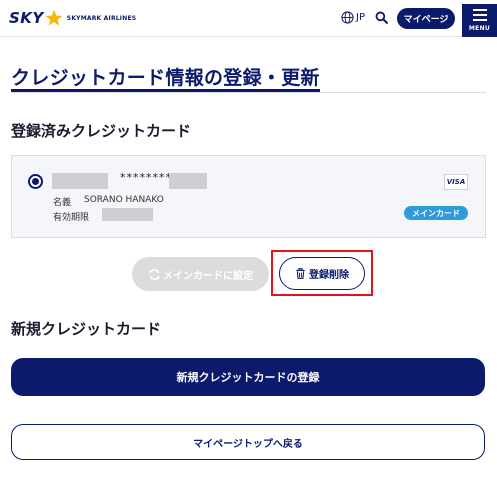  I want to click on new-card-heading: 新規クレジットカード, so click(86, 329).